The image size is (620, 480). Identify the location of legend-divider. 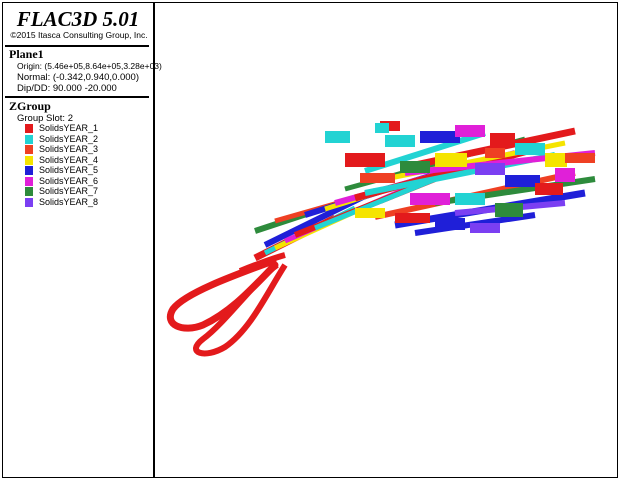
(77, 97).